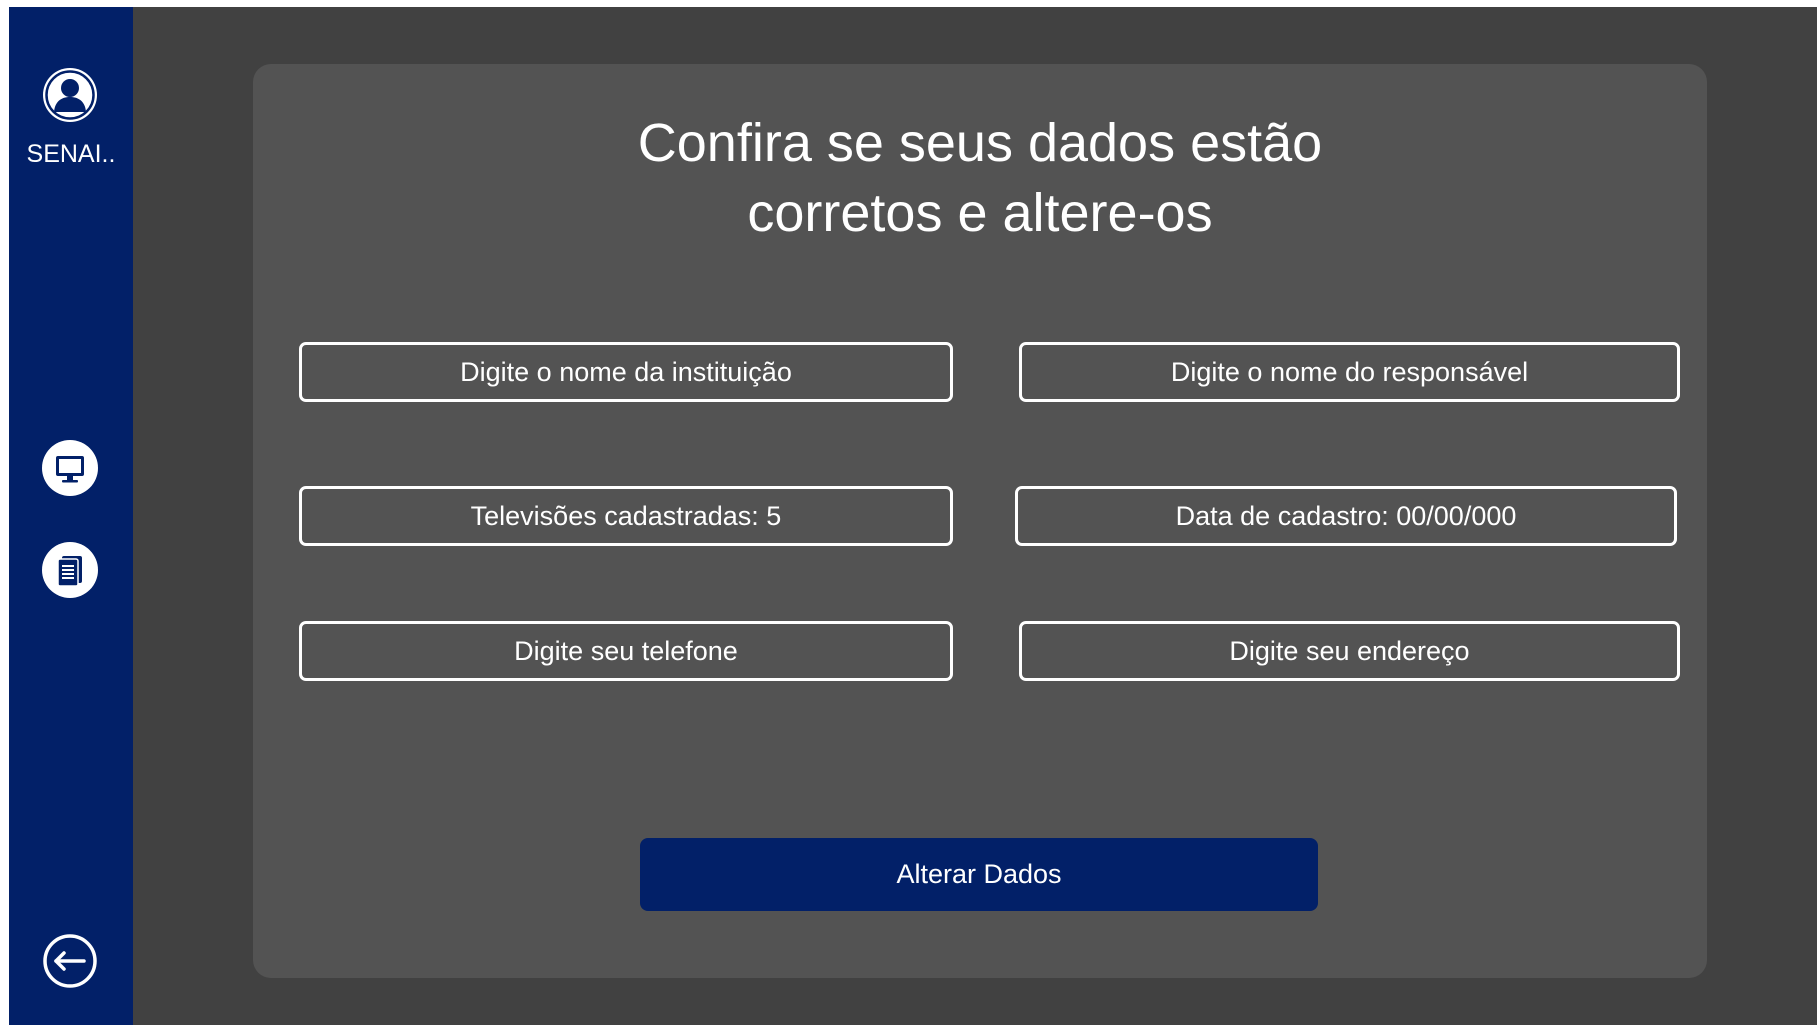 This screenshot has height=1025, width=1817. What do you see at coordinates (979, 874) in the screenshot?
I see `update-data-button: Alterar Dados` at bounding box center [979, 874].